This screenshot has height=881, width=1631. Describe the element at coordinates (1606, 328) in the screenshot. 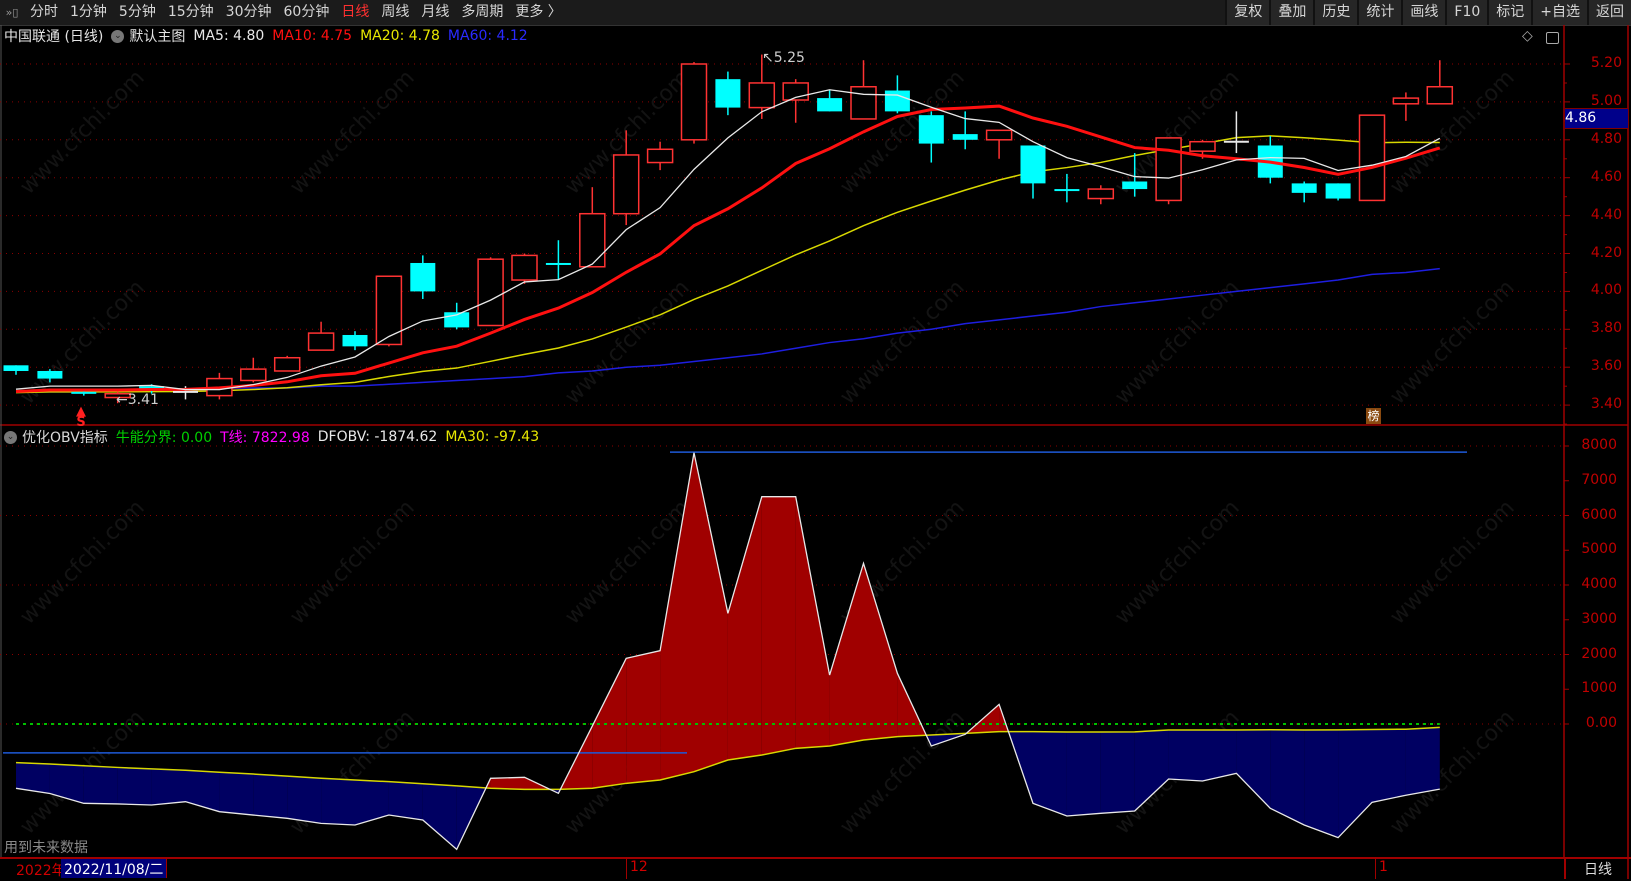

I see `price-axis-label: 3.80` at that location.